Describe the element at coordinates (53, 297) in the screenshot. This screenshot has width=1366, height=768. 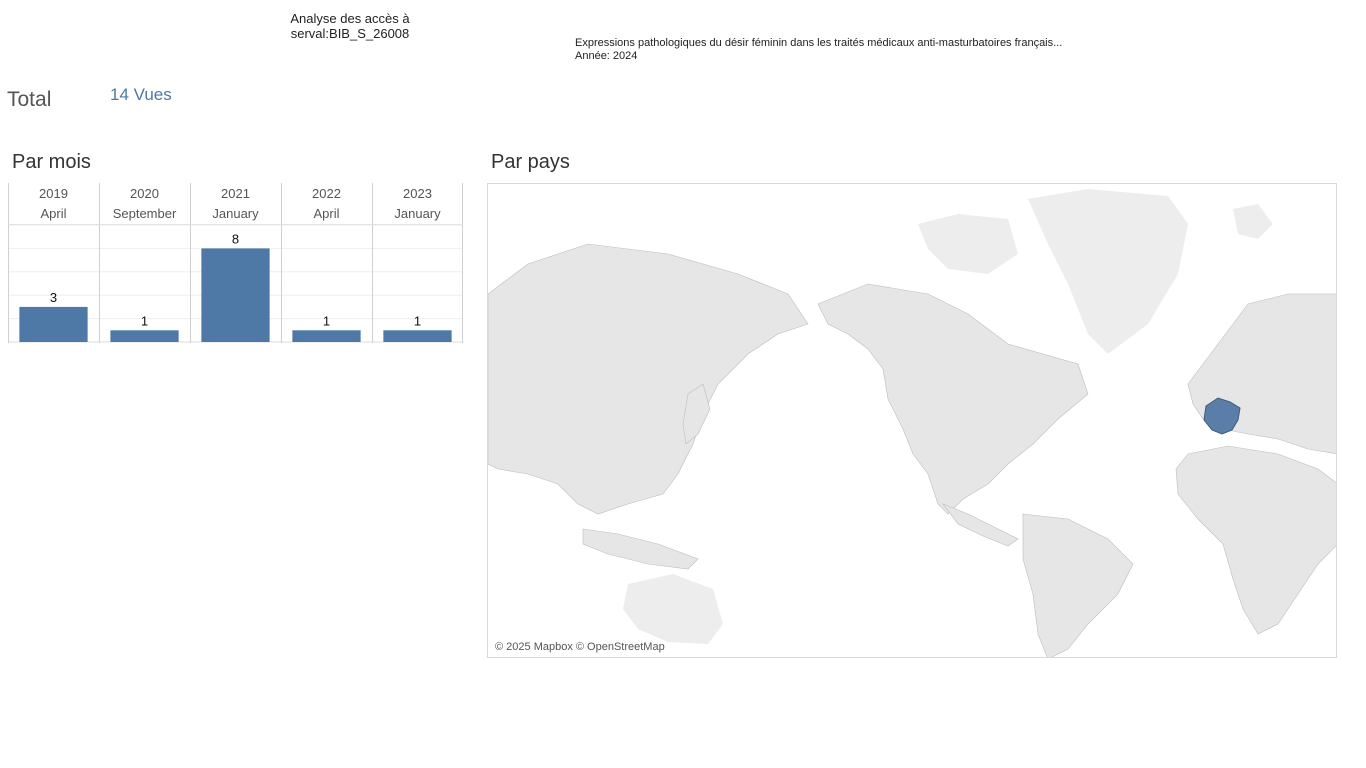
I see `bar-value-label: 3` at that location.